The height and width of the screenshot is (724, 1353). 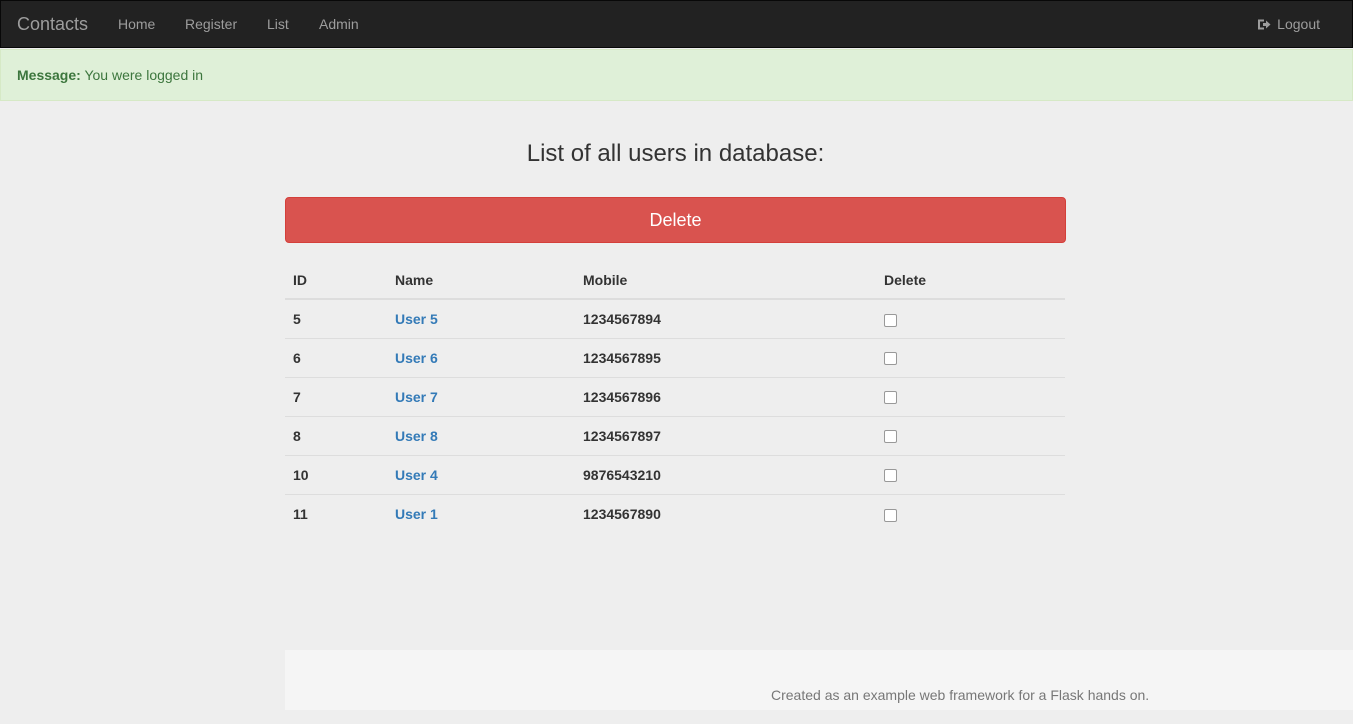 I want to click on table-row: 7 User 7 1234567896, so click(x=675, y=396).